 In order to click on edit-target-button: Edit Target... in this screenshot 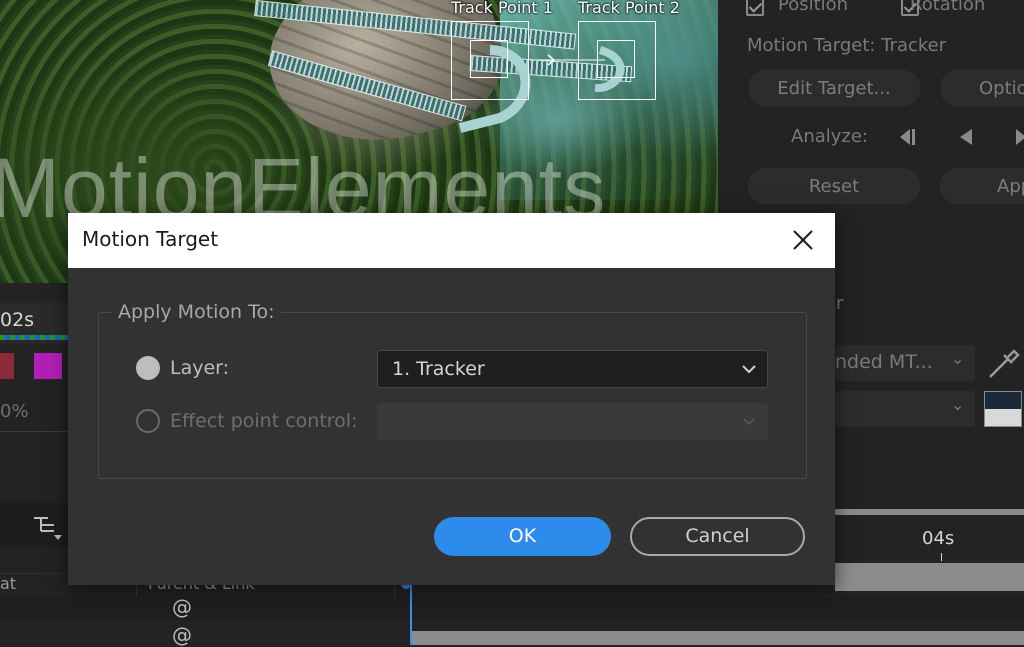, I will do `click(834, 88)`.